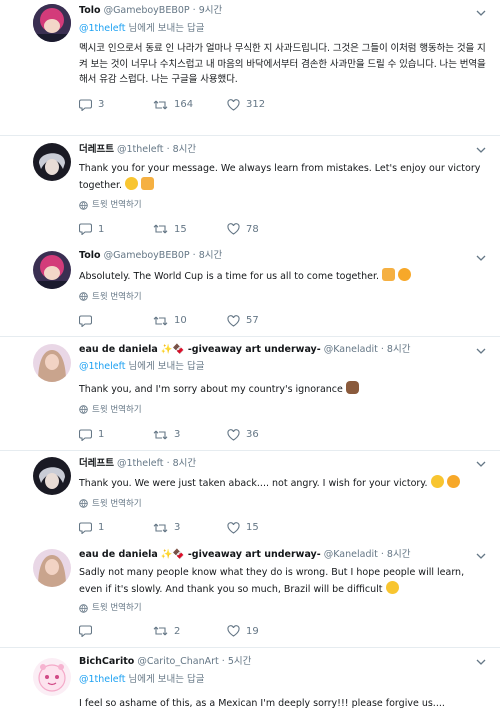  Describe the element at coordinates (106, 661) in the screenshot. I see `display-name: BichCarito` at that location.